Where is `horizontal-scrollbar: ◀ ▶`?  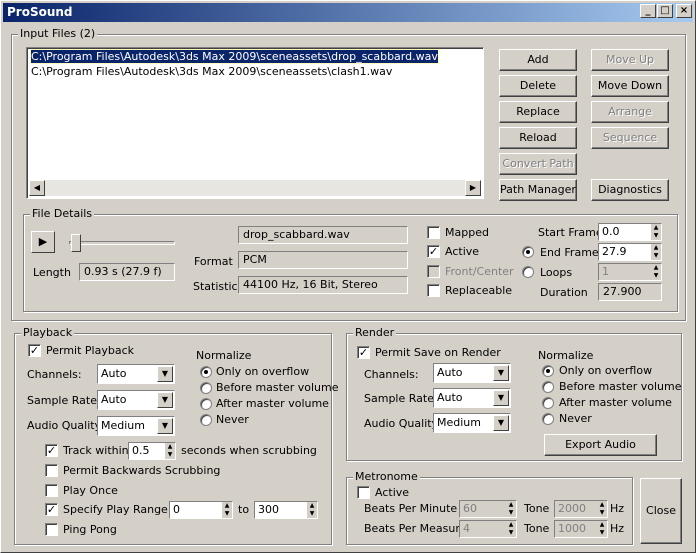
horizontal-scrollbar: ◀ ▶ is located at coordinates (255, 188).